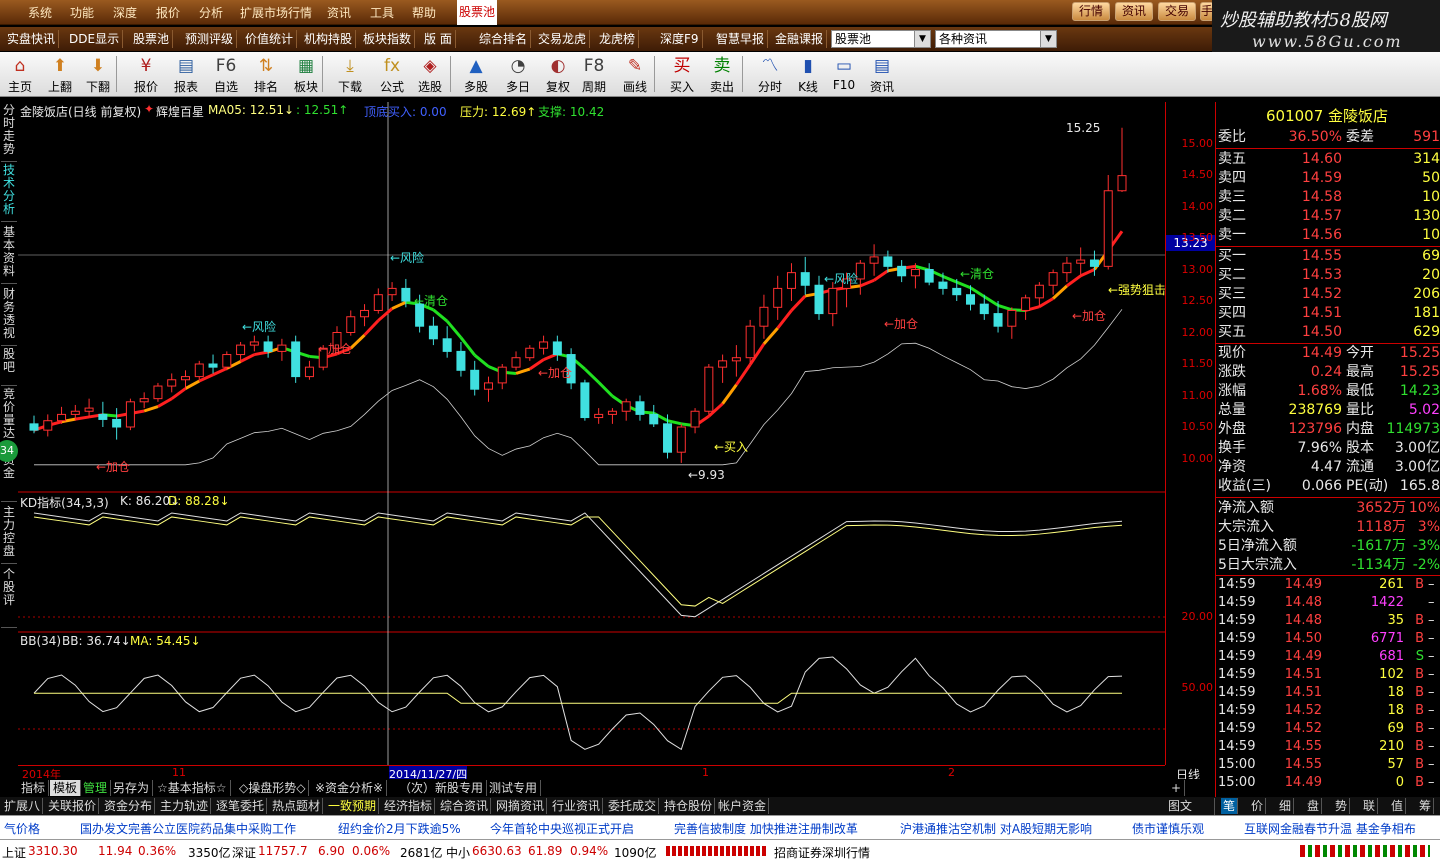  What do you see at coordinates (722, 75) in the screenshot?
I see `toolbar-button-17: 卖卖出` at bounding box center [722, 75].